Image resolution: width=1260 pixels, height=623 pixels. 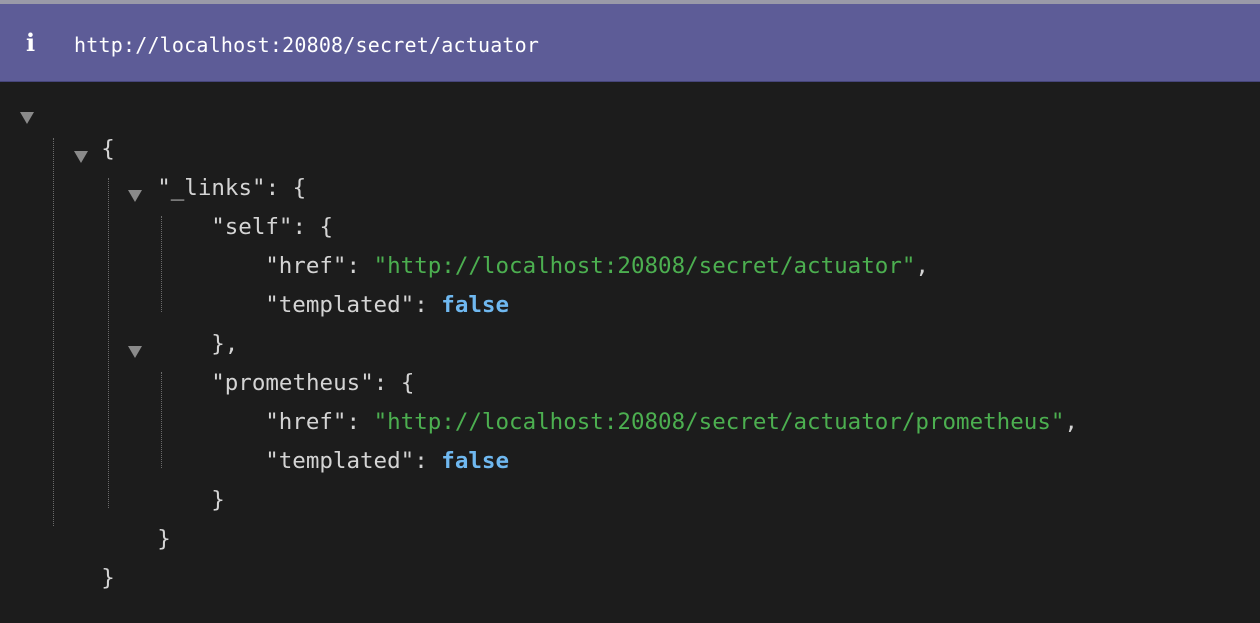 I want to click on collapse-toggle-root, so click(x=27, y=118).